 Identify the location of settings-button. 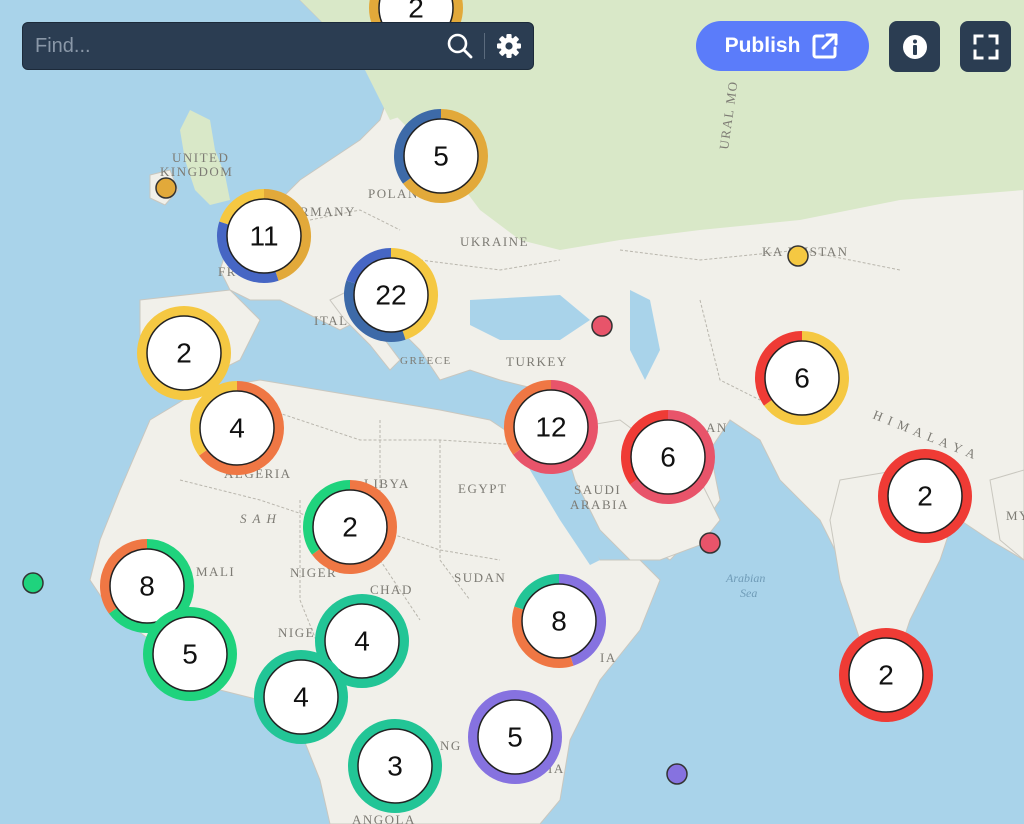
(509, 46).